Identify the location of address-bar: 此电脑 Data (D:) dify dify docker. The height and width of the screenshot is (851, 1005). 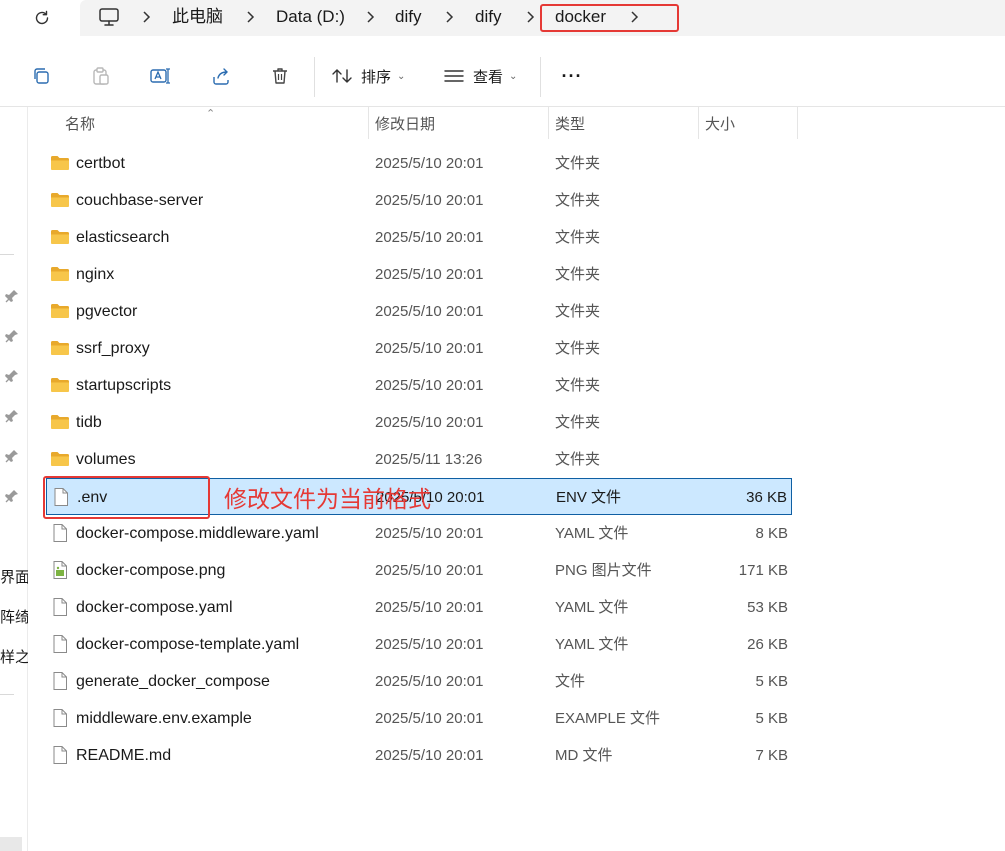
(502, 20).